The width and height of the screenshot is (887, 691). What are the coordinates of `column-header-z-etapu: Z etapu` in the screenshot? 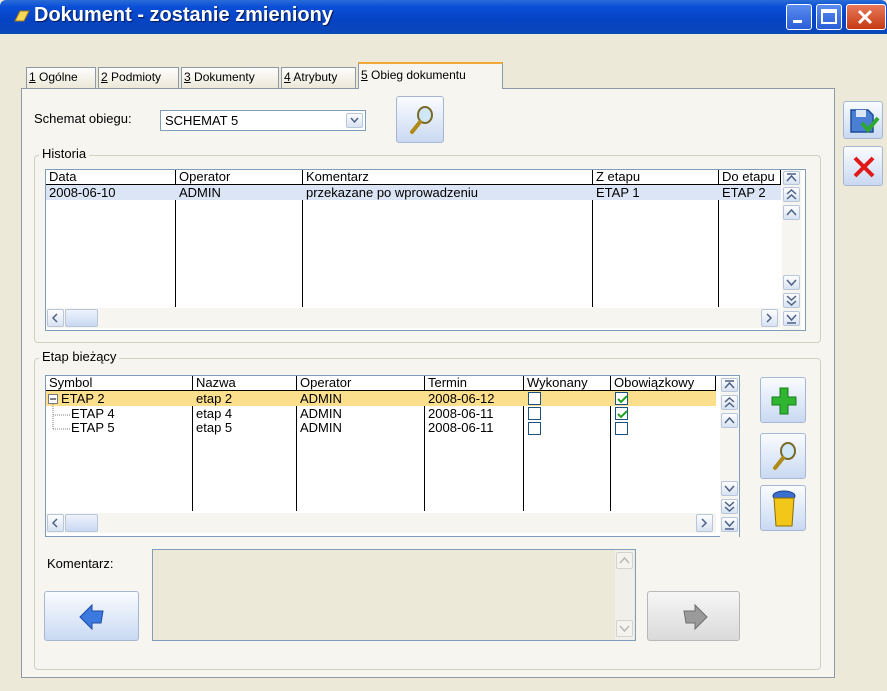 It's located at (656, 177).